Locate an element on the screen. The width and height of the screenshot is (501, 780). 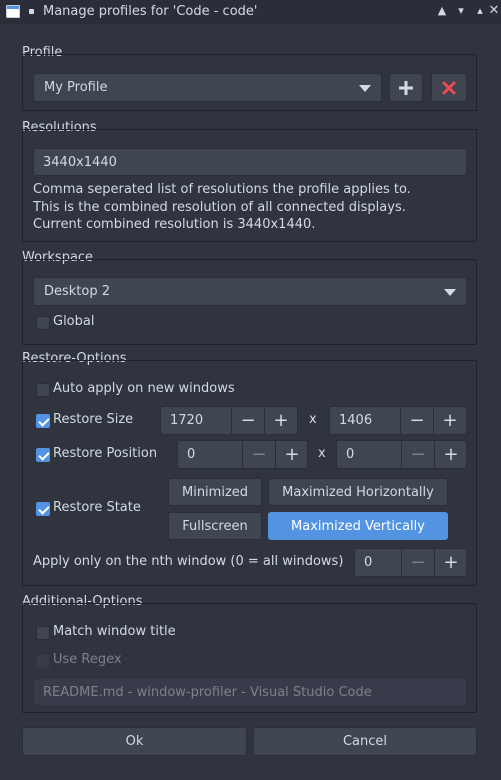
size-height-spinbox: 1406 − + is located at coordinates (398, 420).